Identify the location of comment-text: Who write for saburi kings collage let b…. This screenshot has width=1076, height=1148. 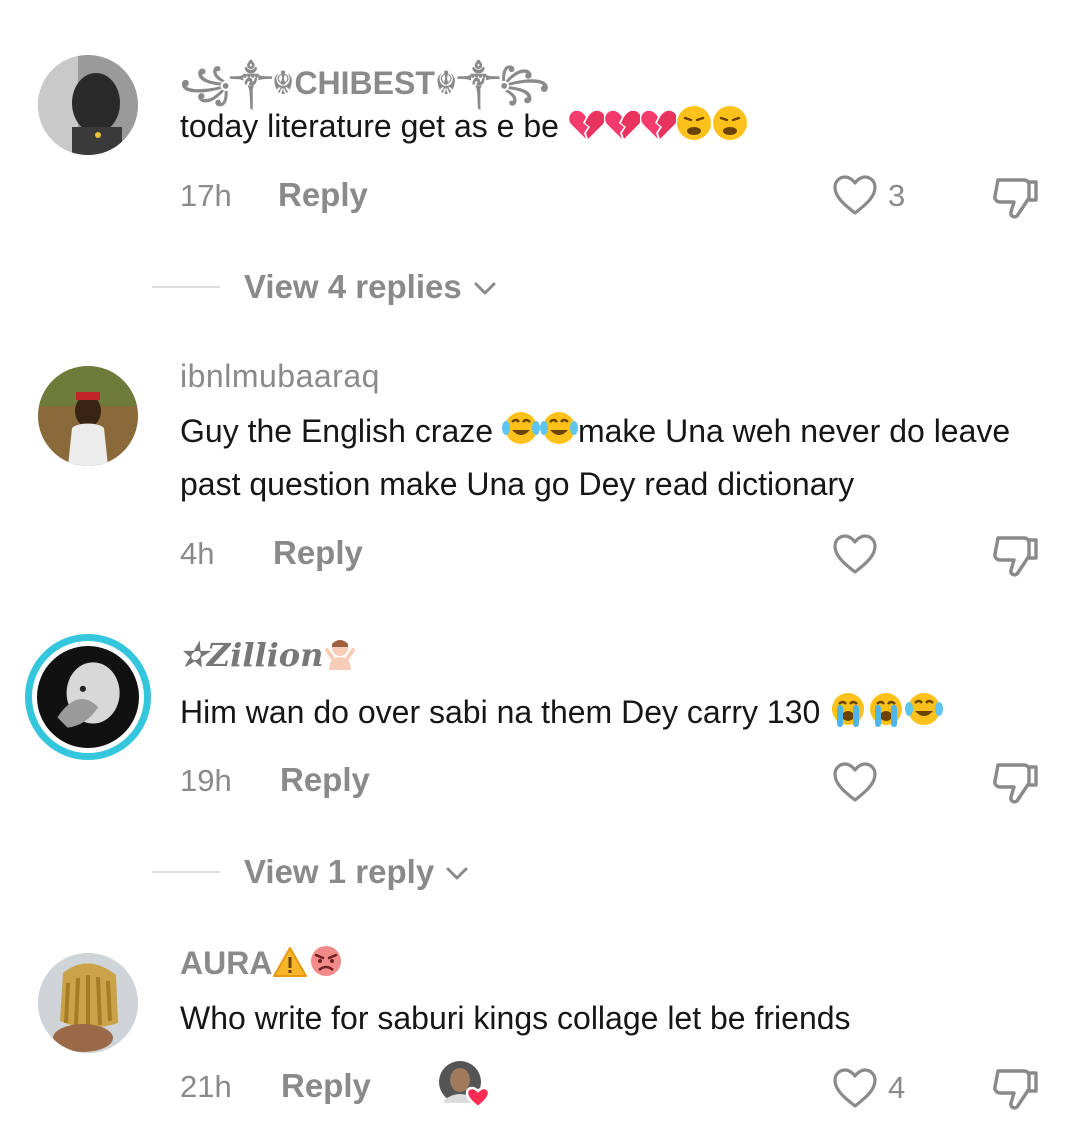
(515, 1018).